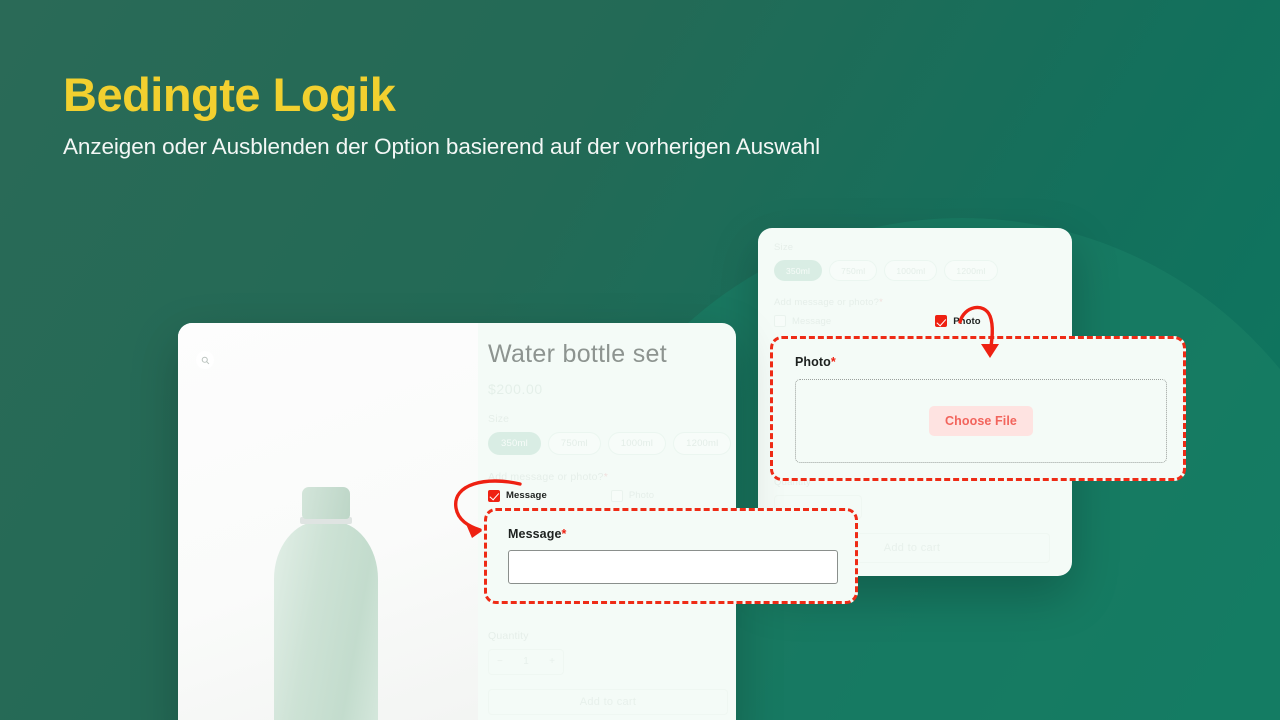 The image size is (1280, 720). I want to click on add-to-cart-button: Add to cart, so click(608, 701).